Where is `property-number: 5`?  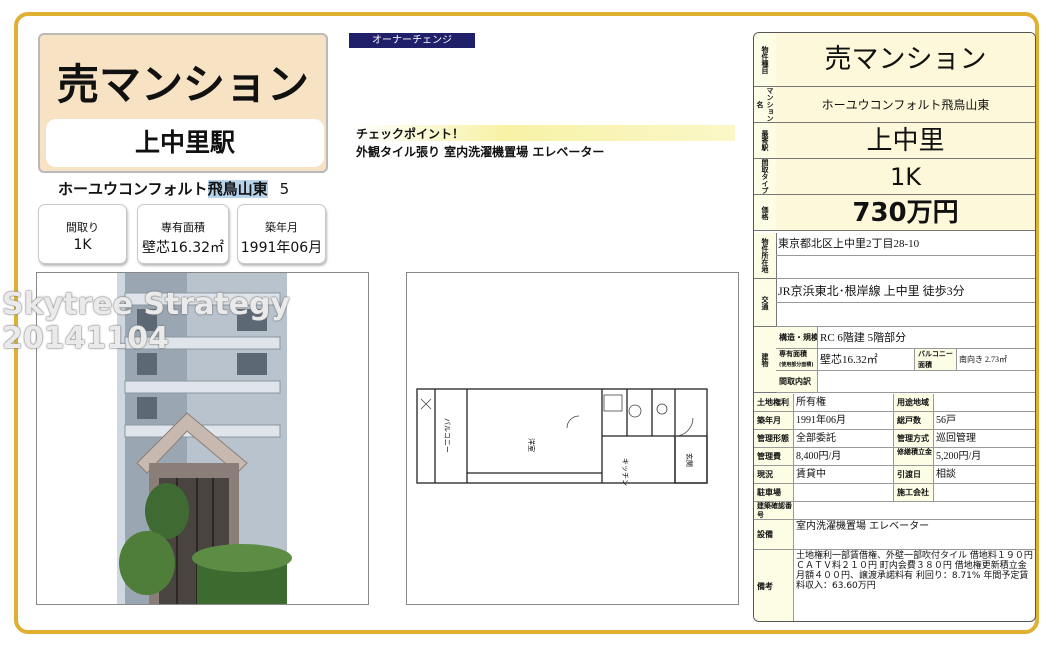 property-number: 5 is located at coordinates (284, 189).